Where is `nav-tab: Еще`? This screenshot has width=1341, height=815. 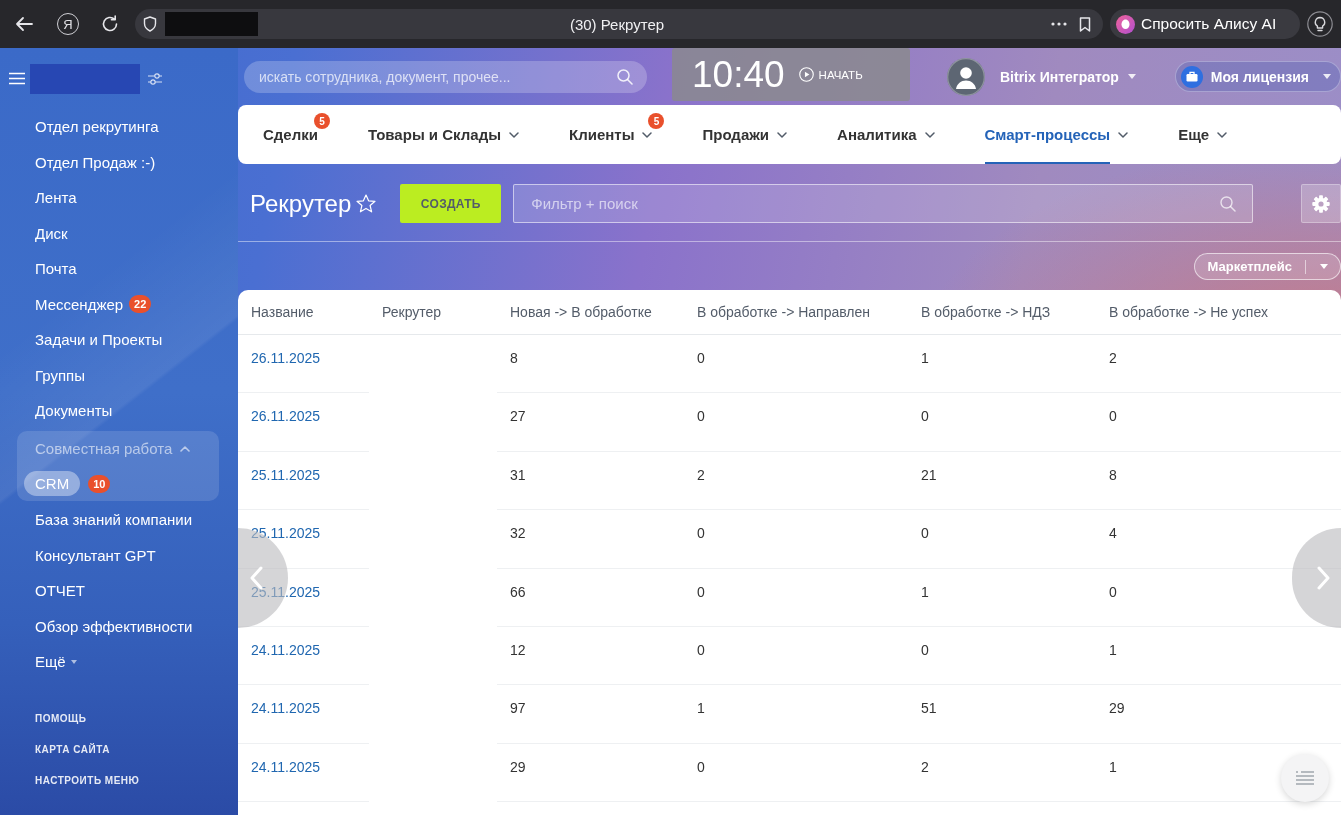
nav-tab: Еще is located at coordinates (1203, 134).